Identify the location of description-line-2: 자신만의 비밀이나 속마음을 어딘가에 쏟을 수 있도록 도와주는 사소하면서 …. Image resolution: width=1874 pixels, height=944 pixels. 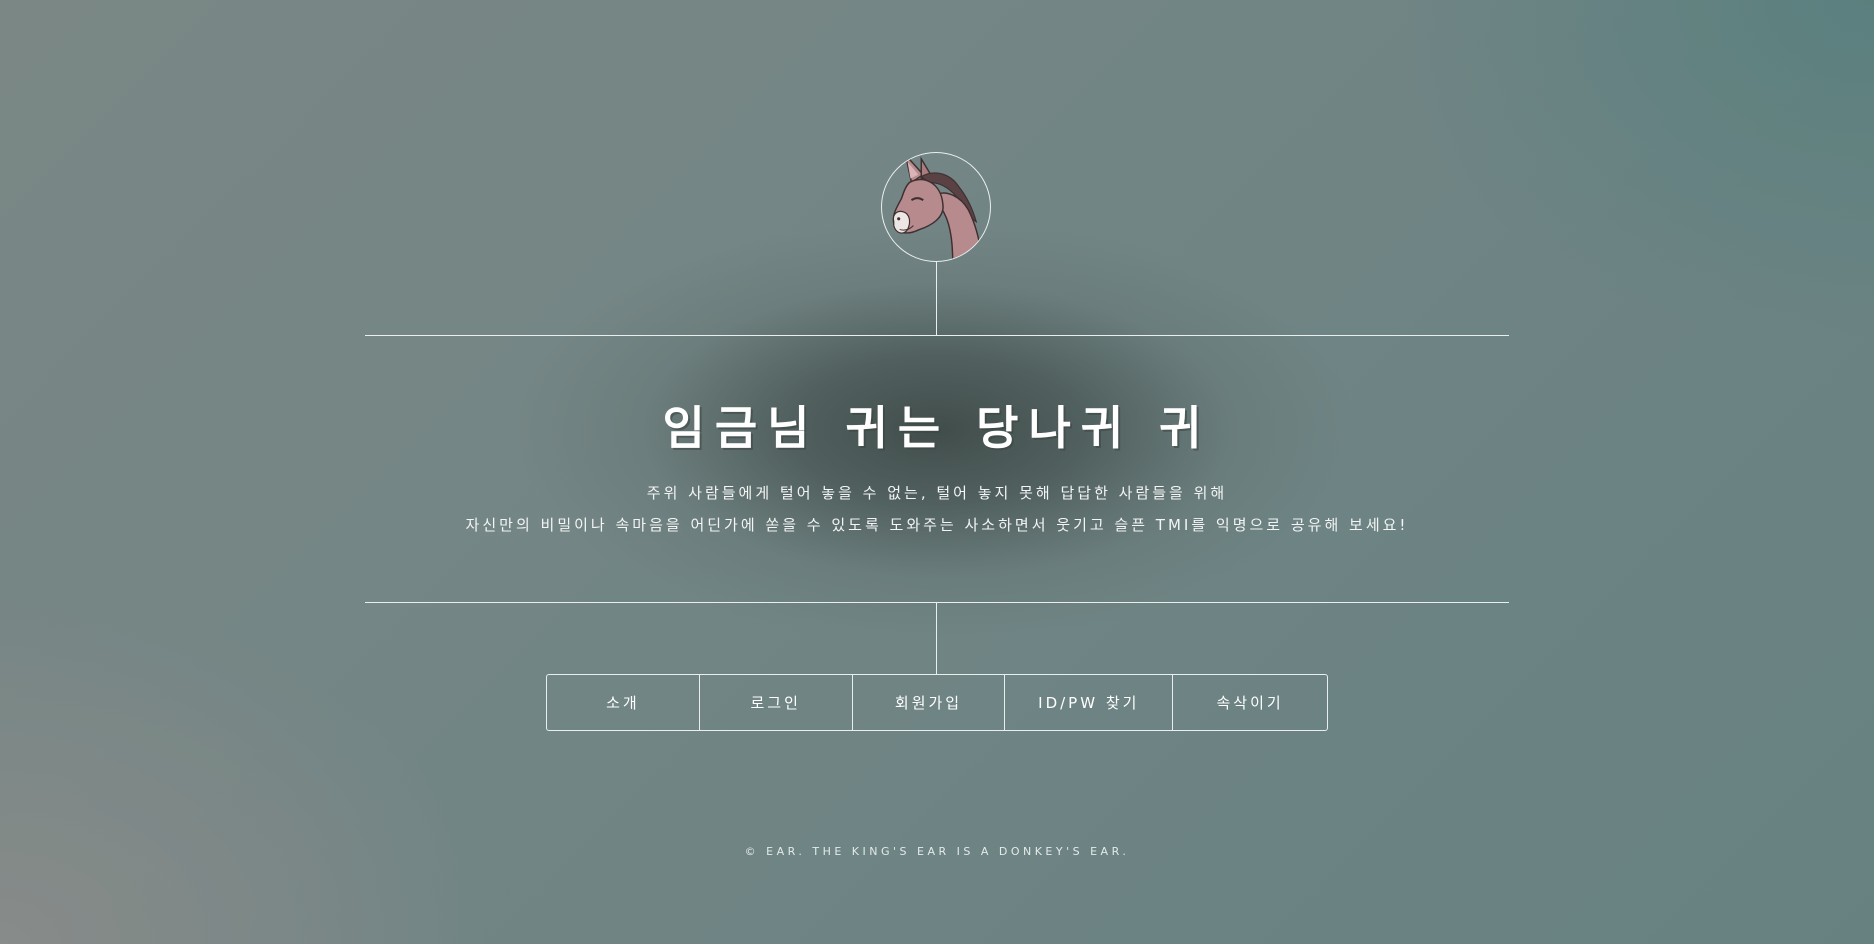
(937, 525).